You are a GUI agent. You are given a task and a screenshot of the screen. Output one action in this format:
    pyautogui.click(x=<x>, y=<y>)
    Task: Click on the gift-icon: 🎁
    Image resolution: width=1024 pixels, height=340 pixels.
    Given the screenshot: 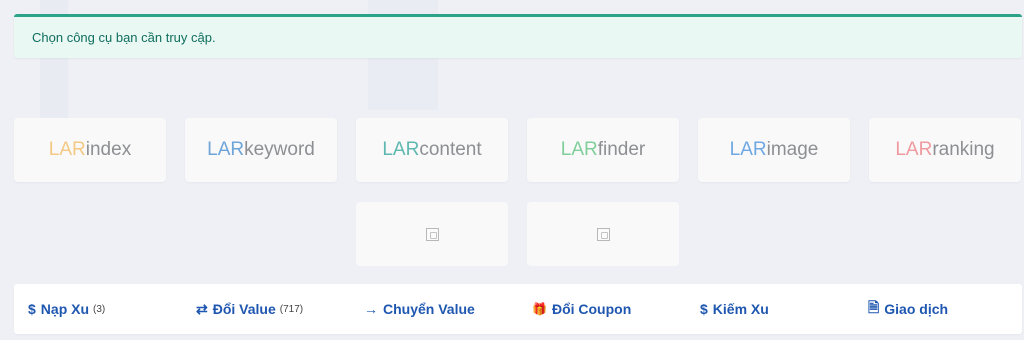 What is the action you would take?
    pyautogui.click(x=539, y=309)
    